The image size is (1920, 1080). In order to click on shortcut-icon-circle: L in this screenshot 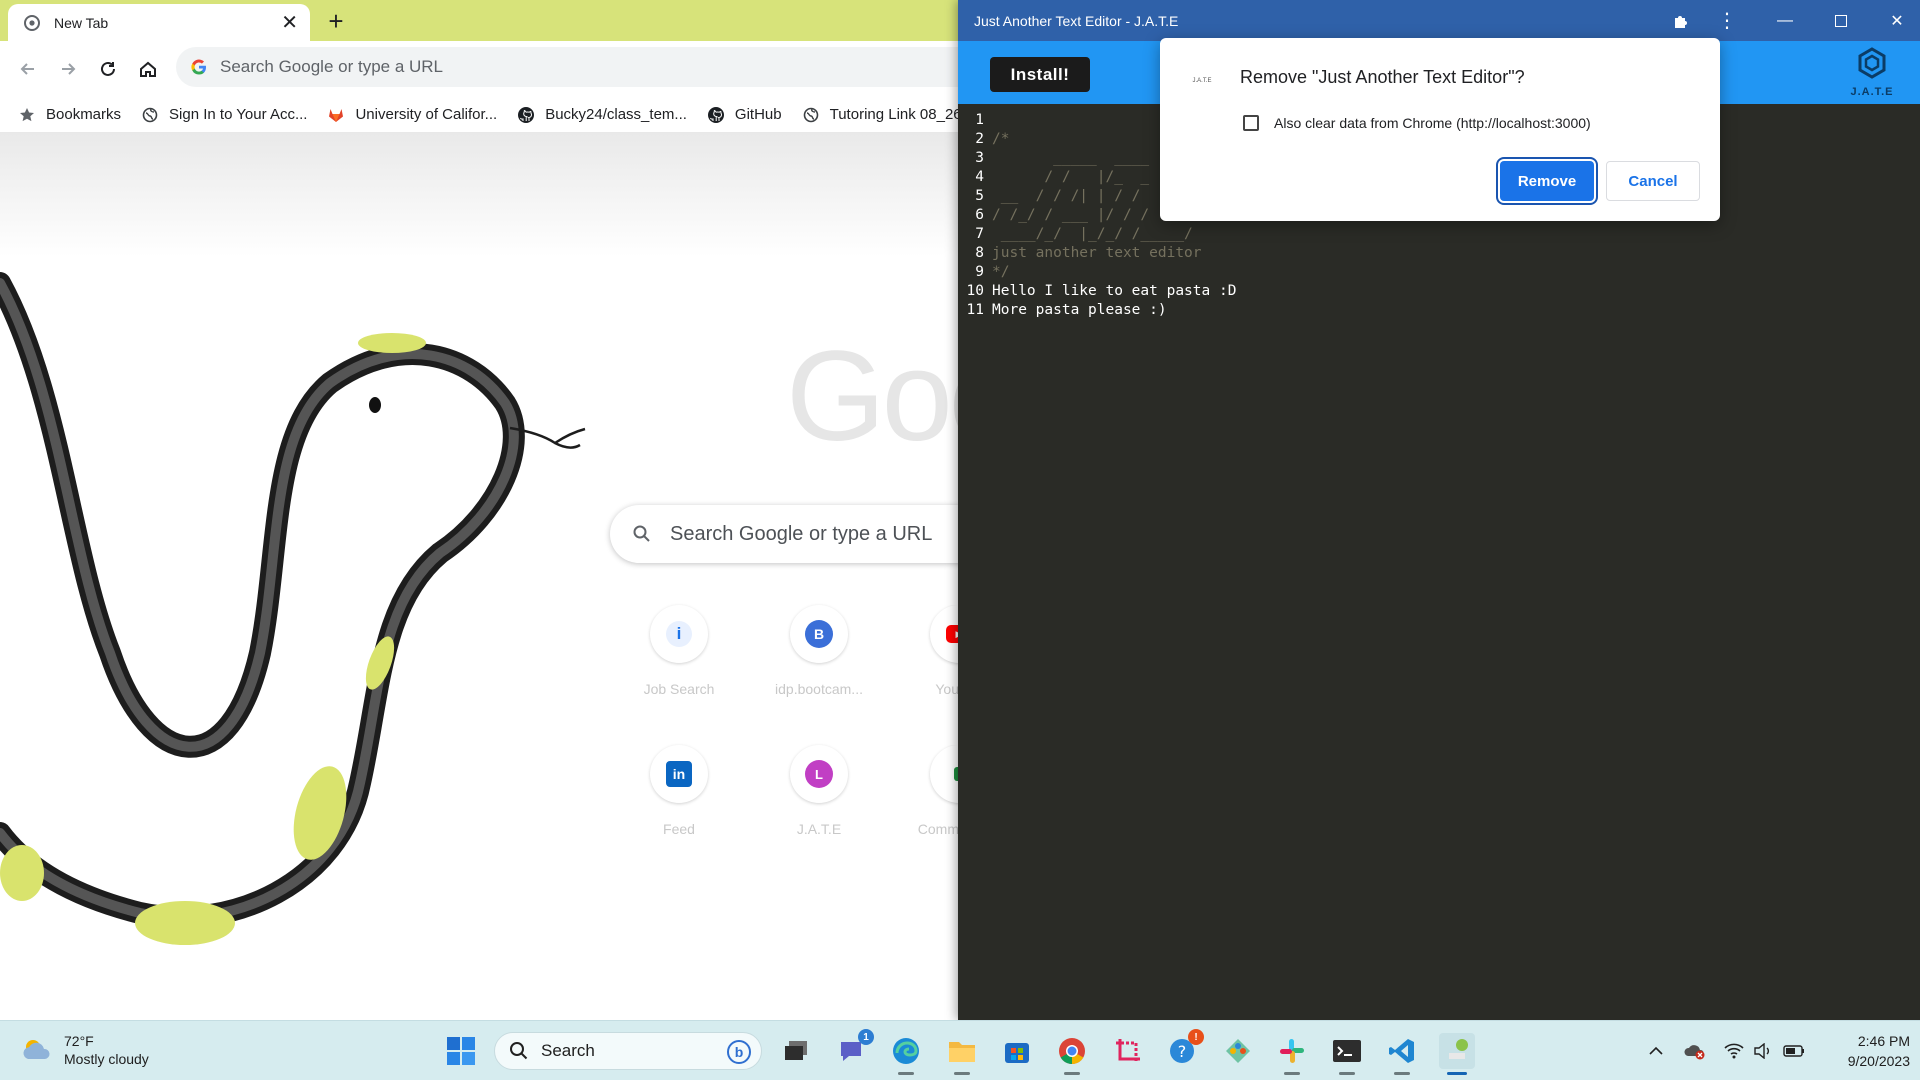, I will do `click(819, 774)`.